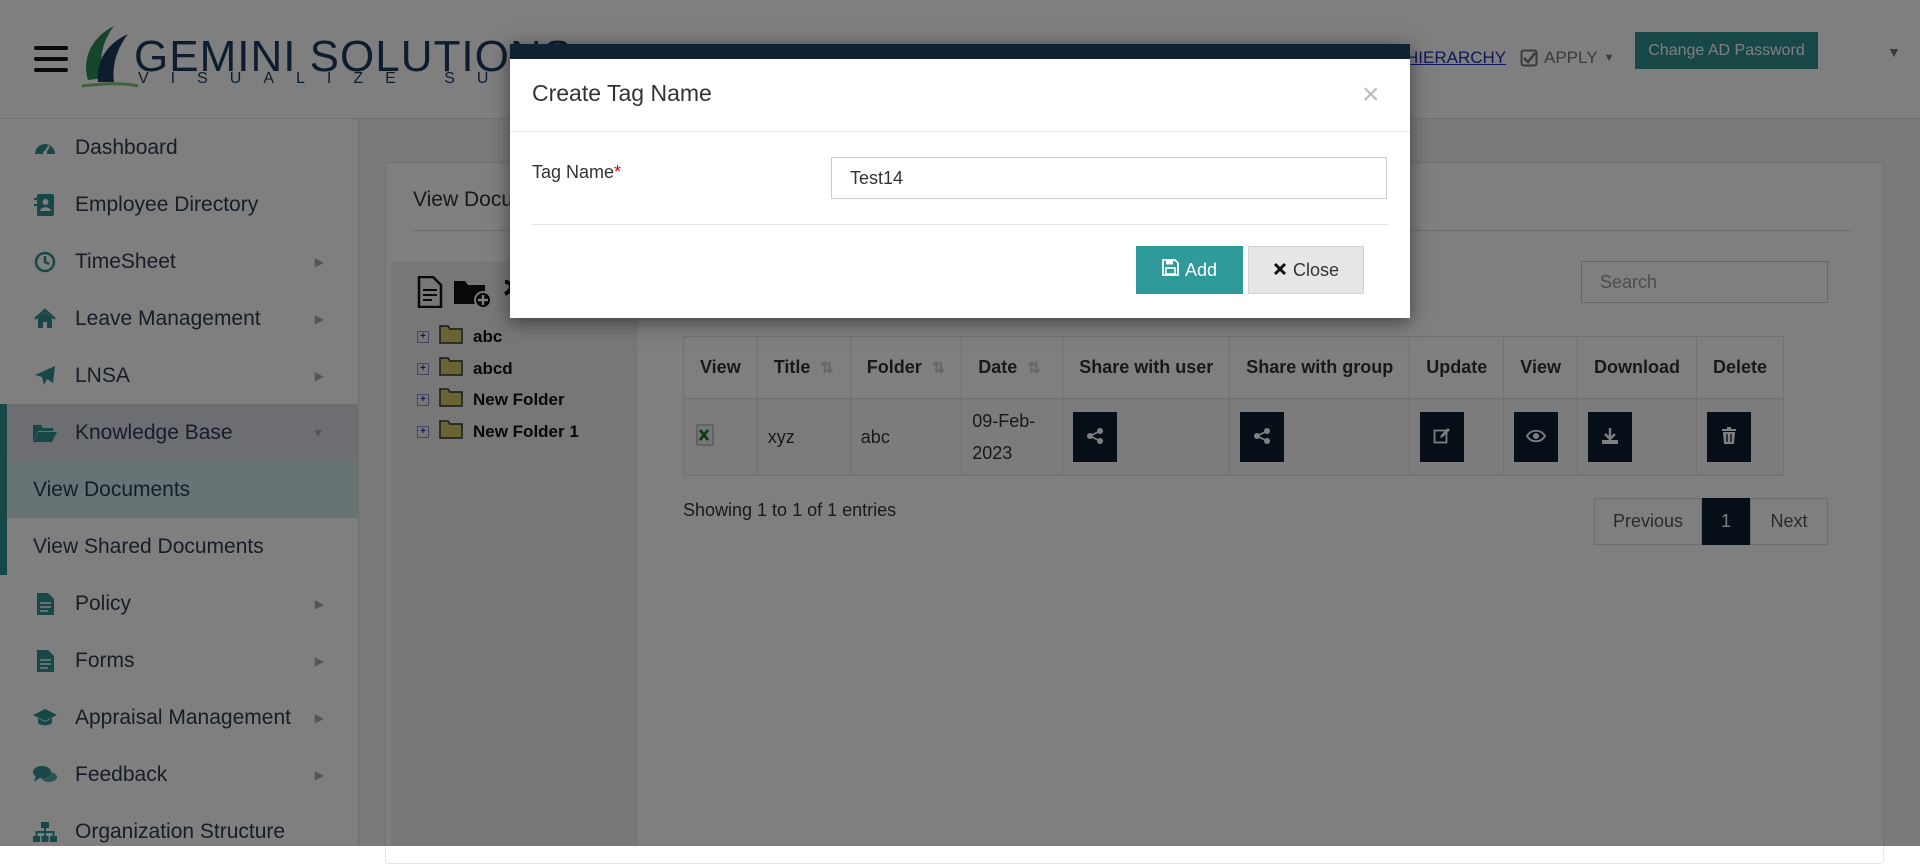 The image size is (1920, 864). Describe the element at coordinates (1371, 95) in the screenshot. I see `close-icon: ×` at that location.